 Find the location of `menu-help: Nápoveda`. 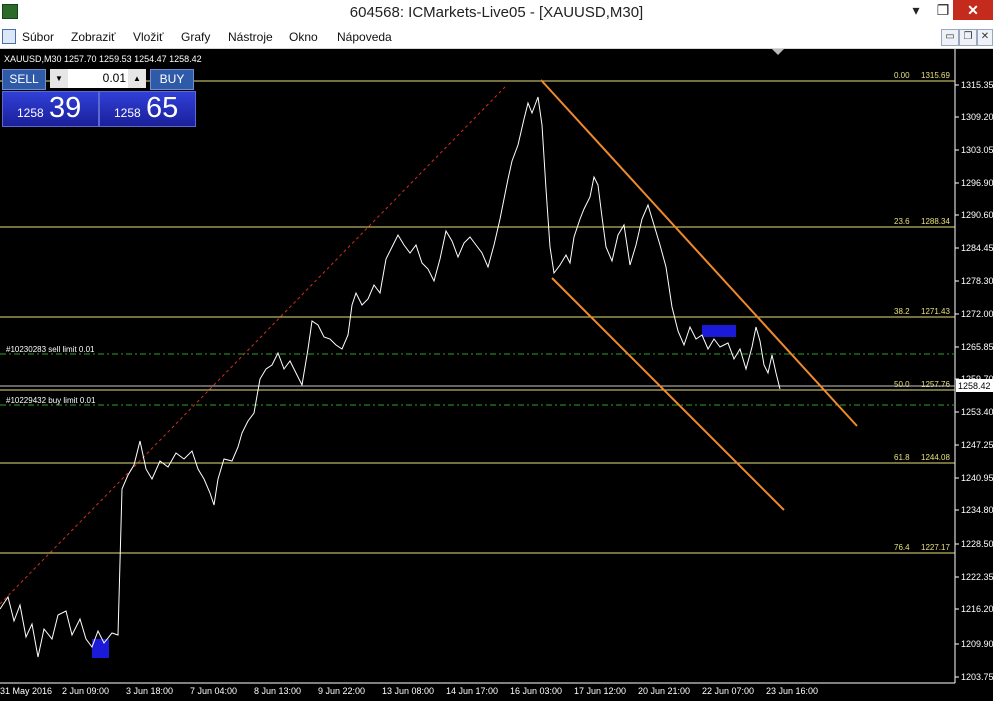

menu-help: Nápoveda is located at coordinates (364, 37).